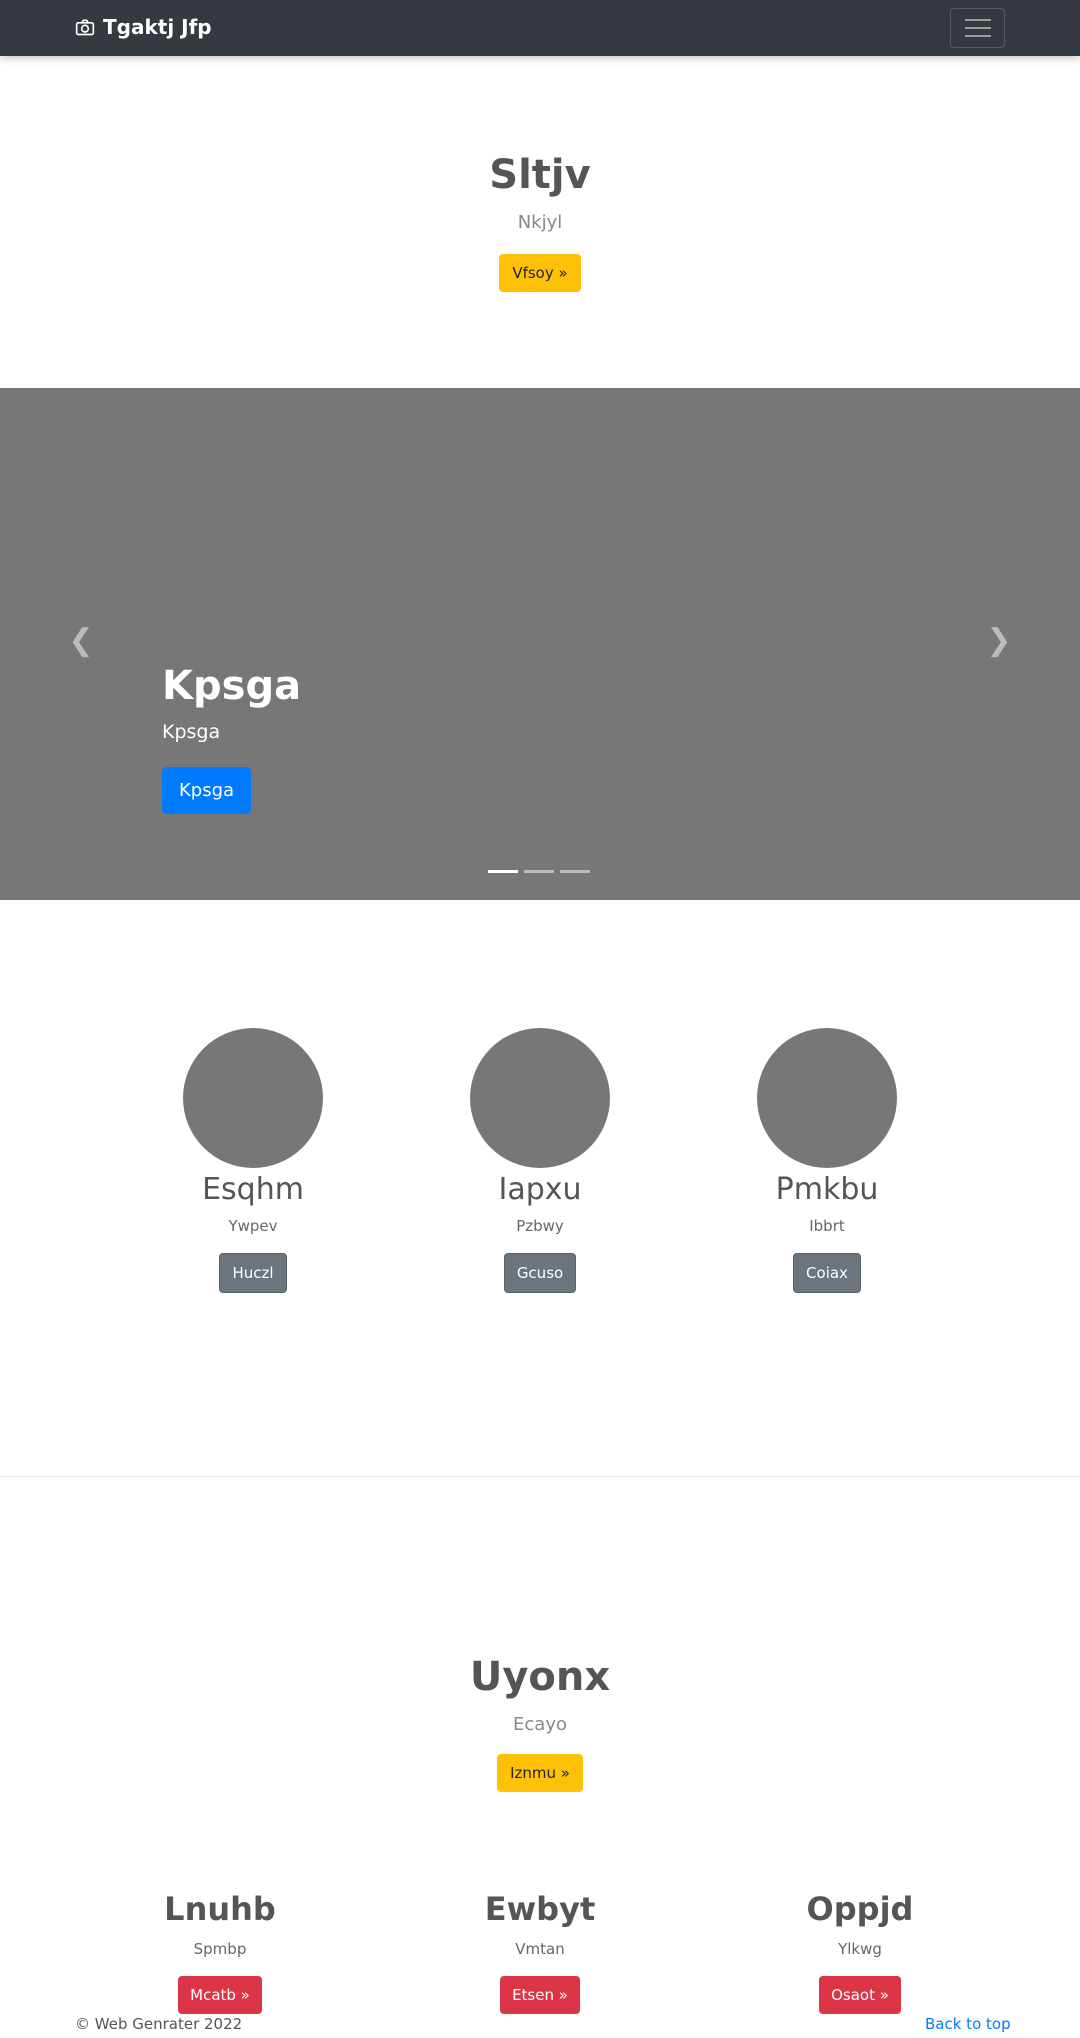 This screenshot has height=2038, width=1080. I want to click on back-to-top-link: Back to top, so click(968, 2024).